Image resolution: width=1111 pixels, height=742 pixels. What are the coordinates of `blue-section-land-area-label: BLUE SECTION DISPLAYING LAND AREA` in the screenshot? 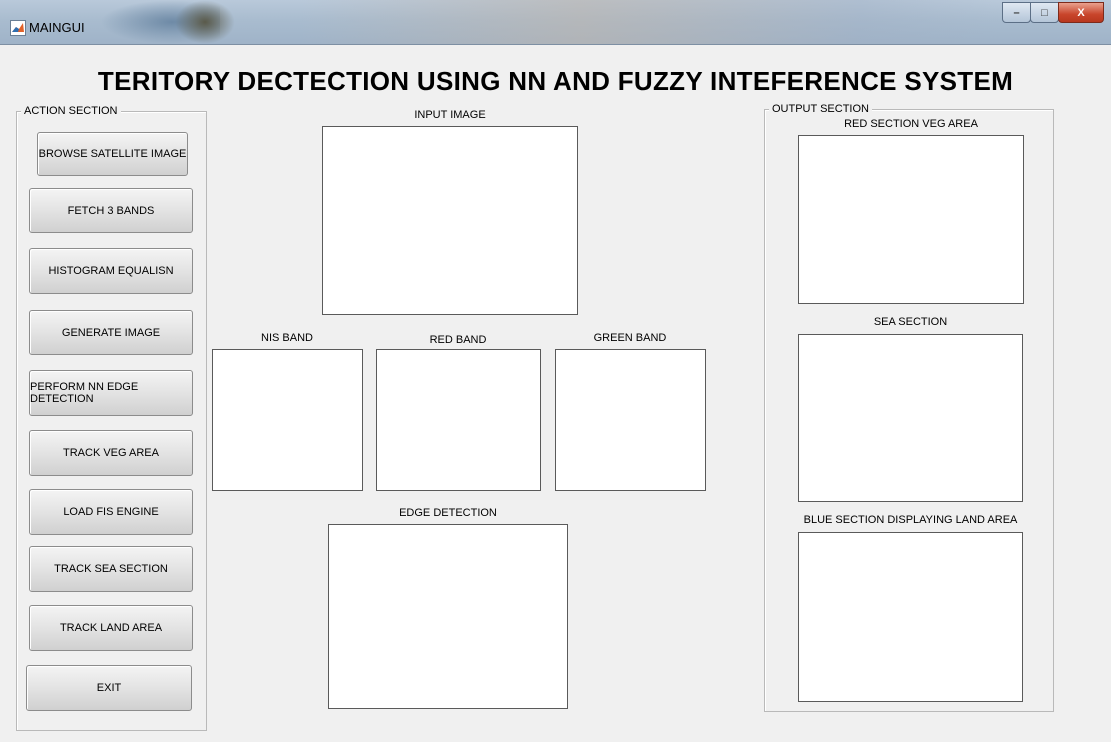 It's located at (910, 520).